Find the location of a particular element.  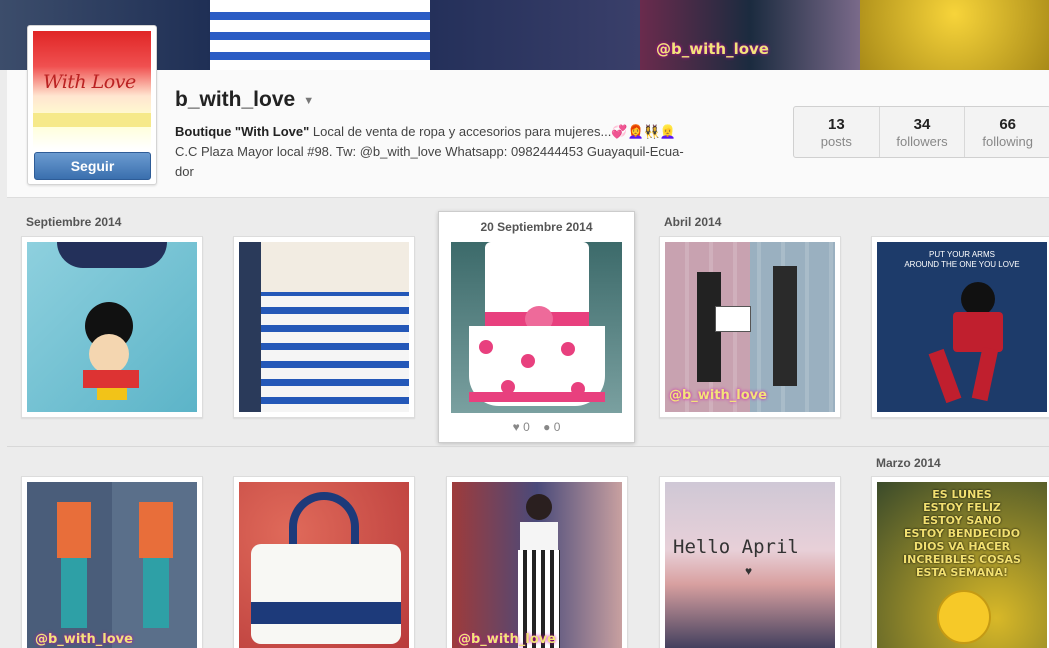

profile-stats: 13 posts 34 followers 66 following is located at coordinates (921, 132).